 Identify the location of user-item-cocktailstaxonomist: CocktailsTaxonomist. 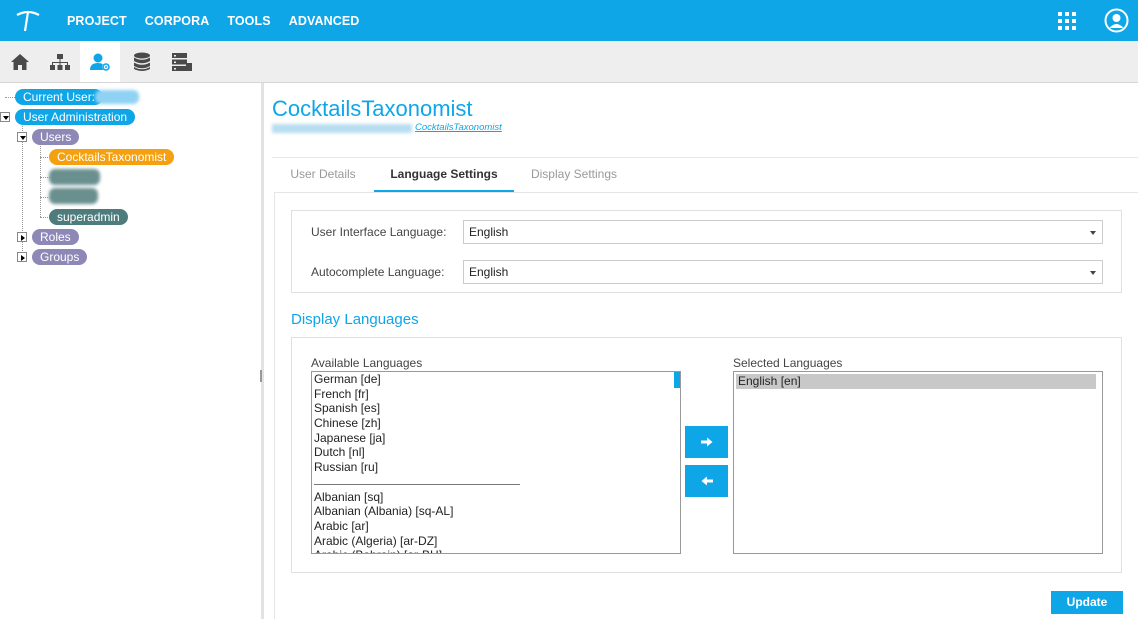
(112, 157).